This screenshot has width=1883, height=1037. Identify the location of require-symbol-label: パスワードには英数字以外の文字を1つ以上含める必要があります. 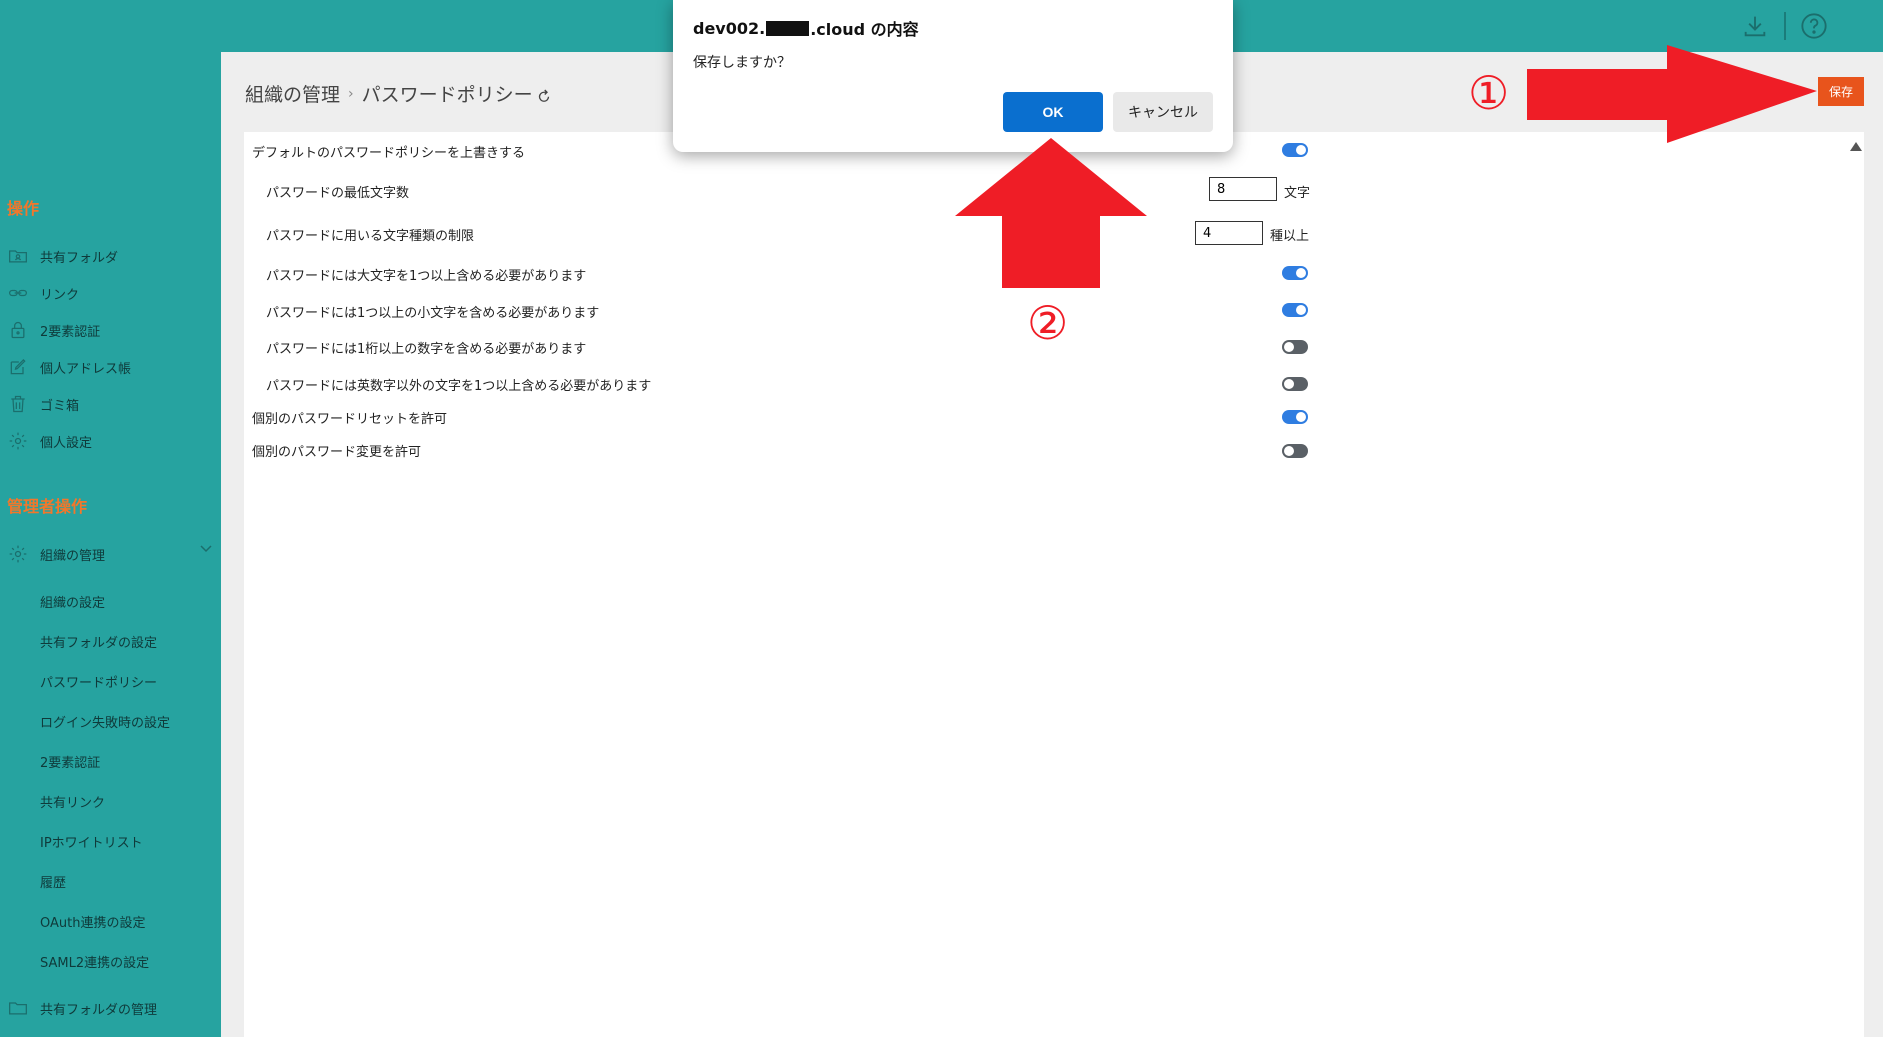
(459, 386).